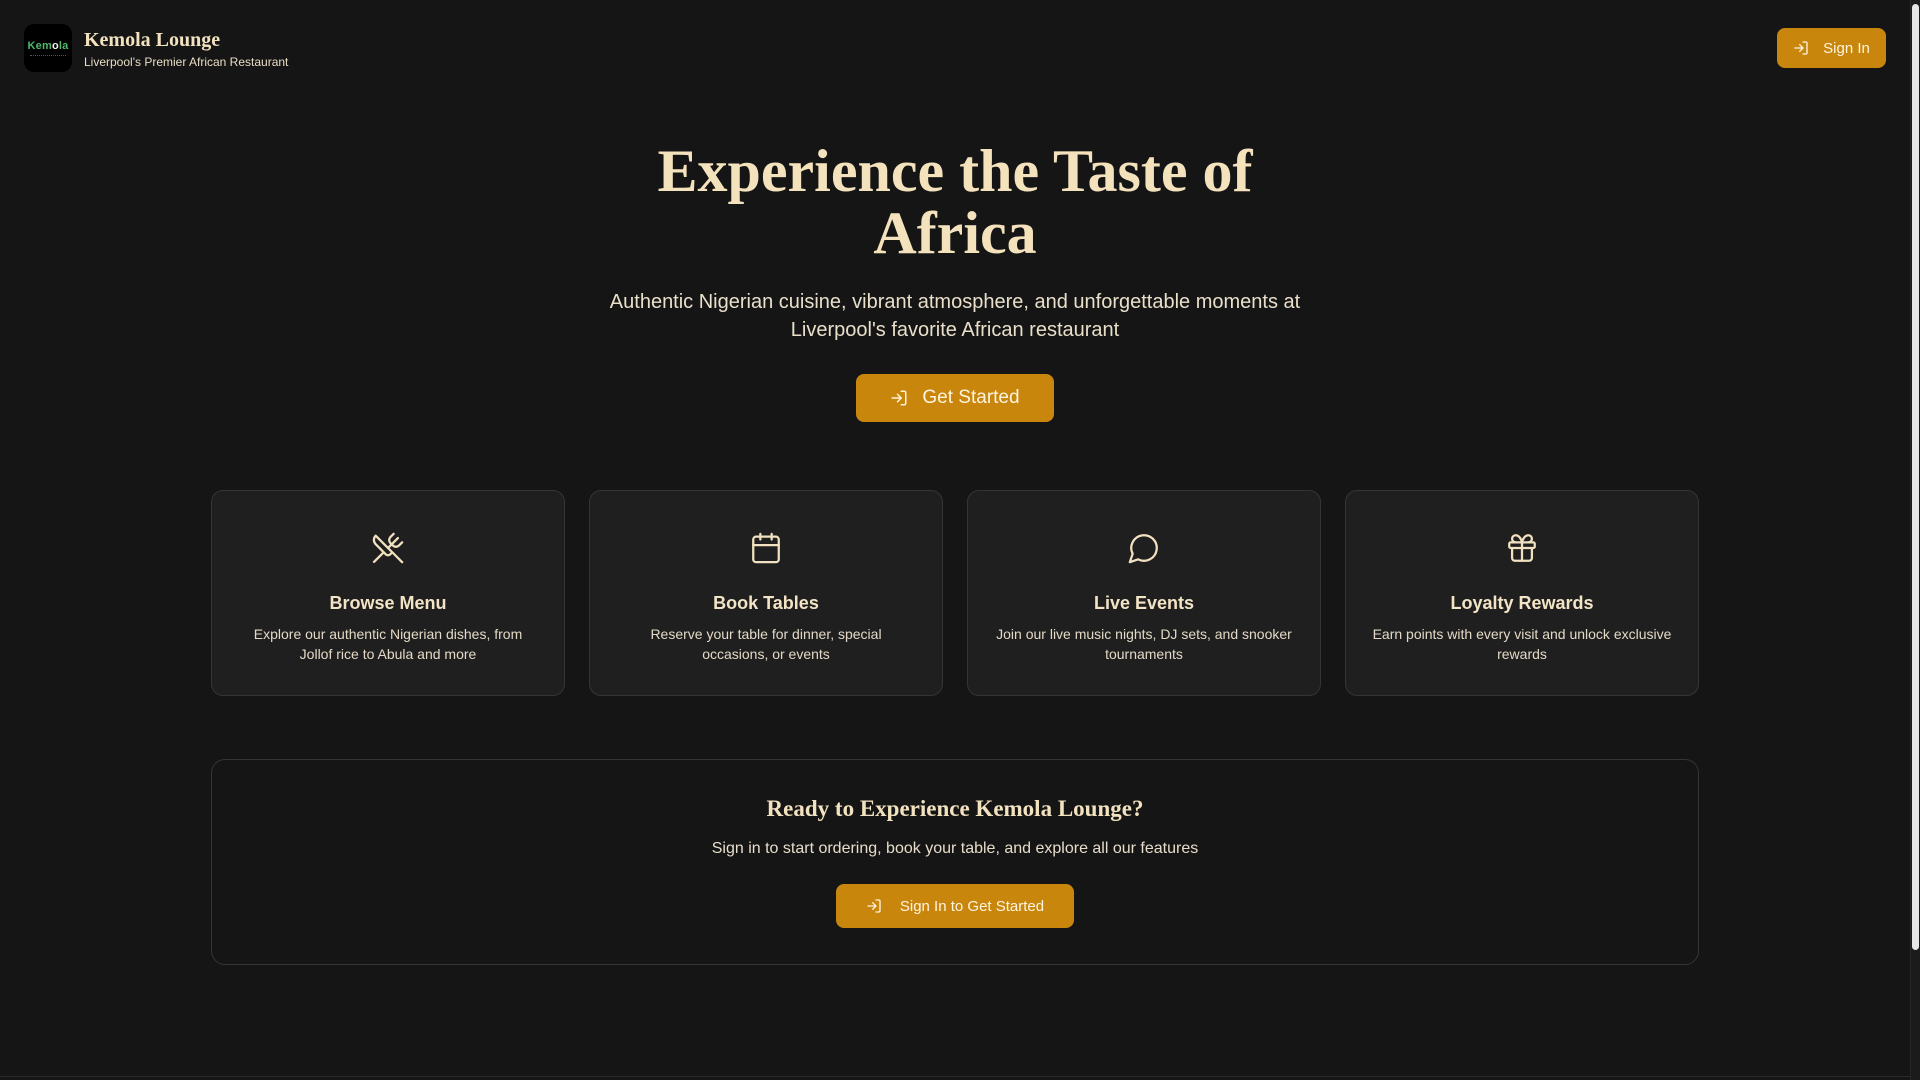  I want to click on brand-subtitle: Liverpool's Premier African Restaurant, so click(186, 61).